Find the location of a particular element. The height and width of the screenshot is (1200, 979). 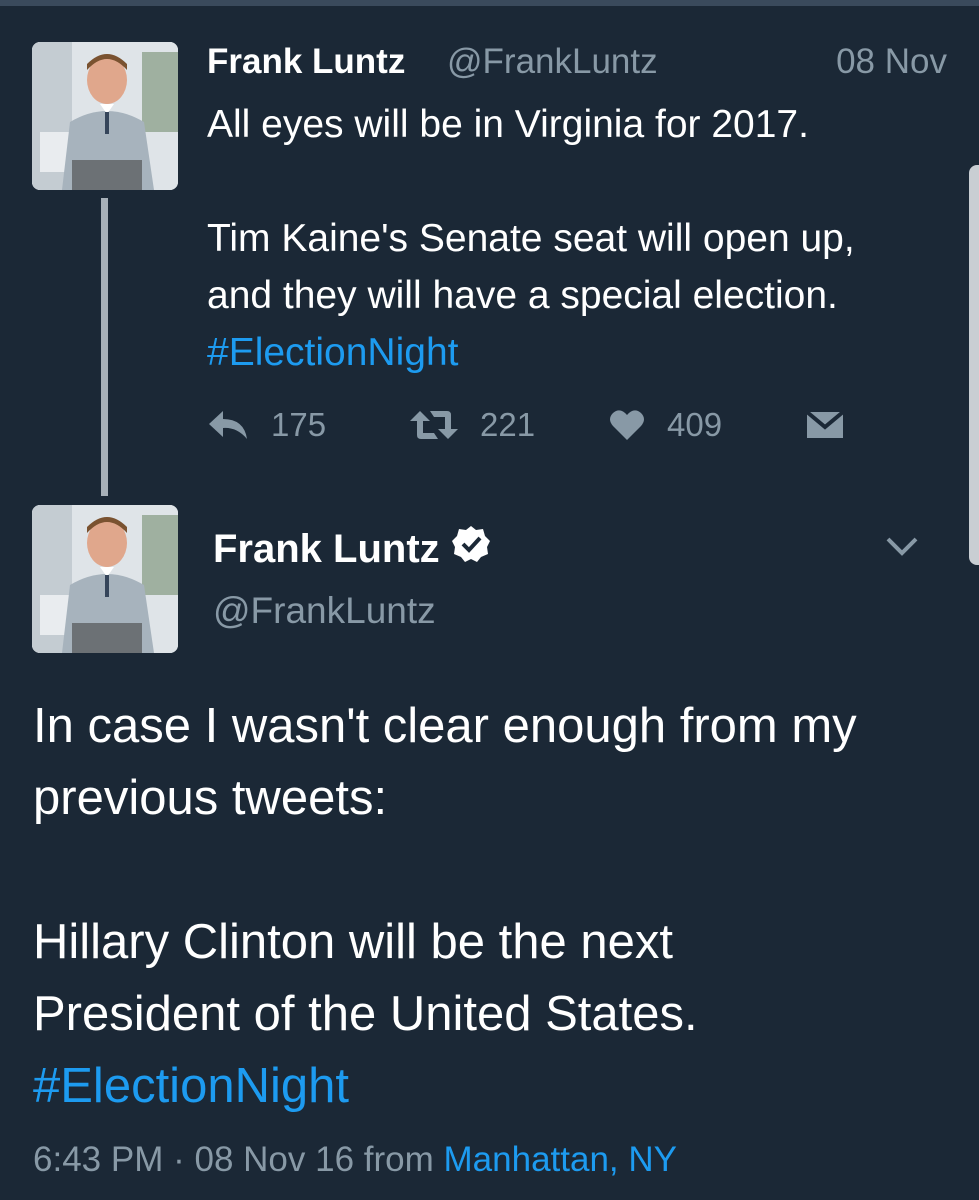

like-count: 409 is located at coordinates (695, 424).